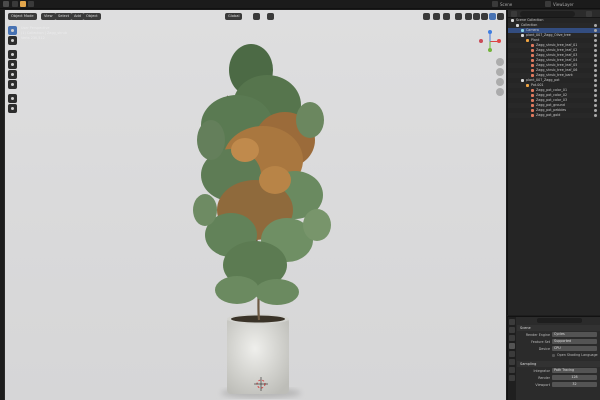 The image size is (600, 400). Describe the element at coordinates (500, 92) in the screenshot. I see `perspective-toggle-icon` at that location.